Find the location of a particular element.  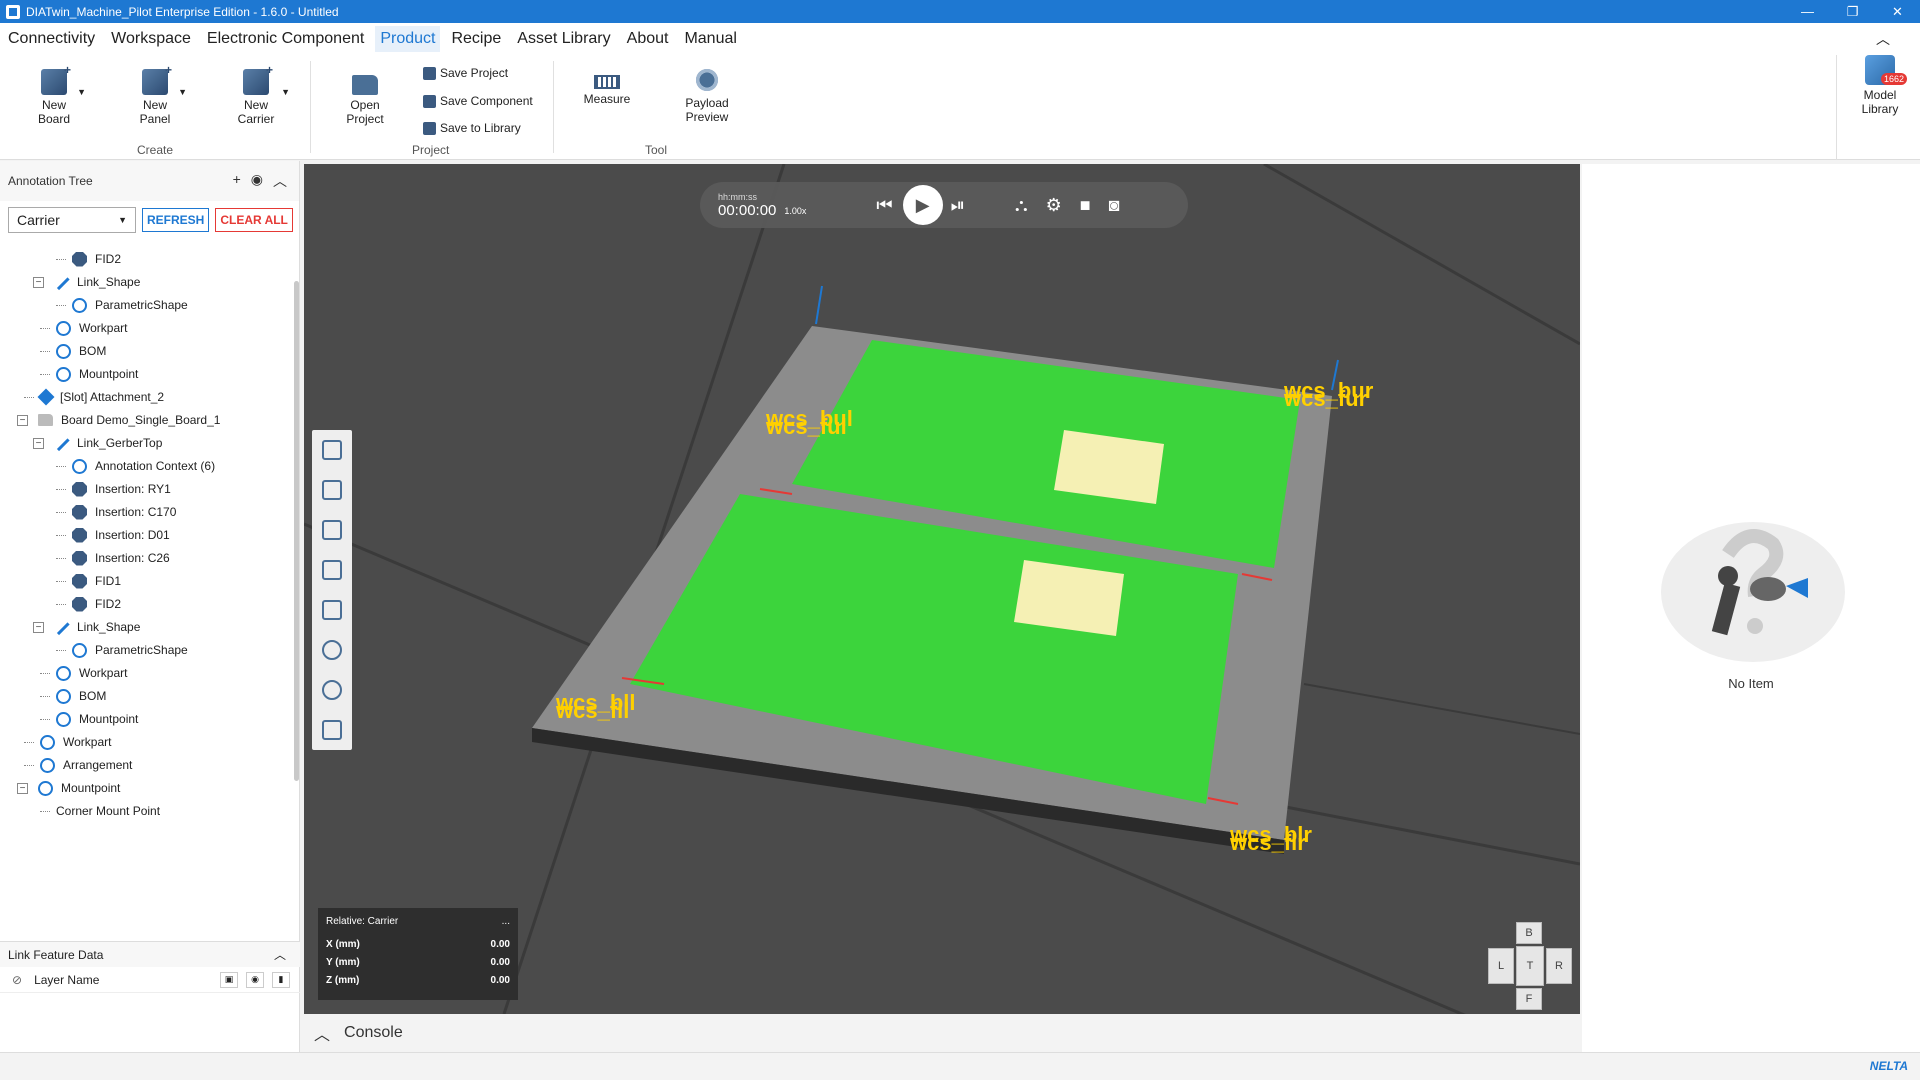

payload-preview-label: Payload Preview is located at coordinates (707, 110).